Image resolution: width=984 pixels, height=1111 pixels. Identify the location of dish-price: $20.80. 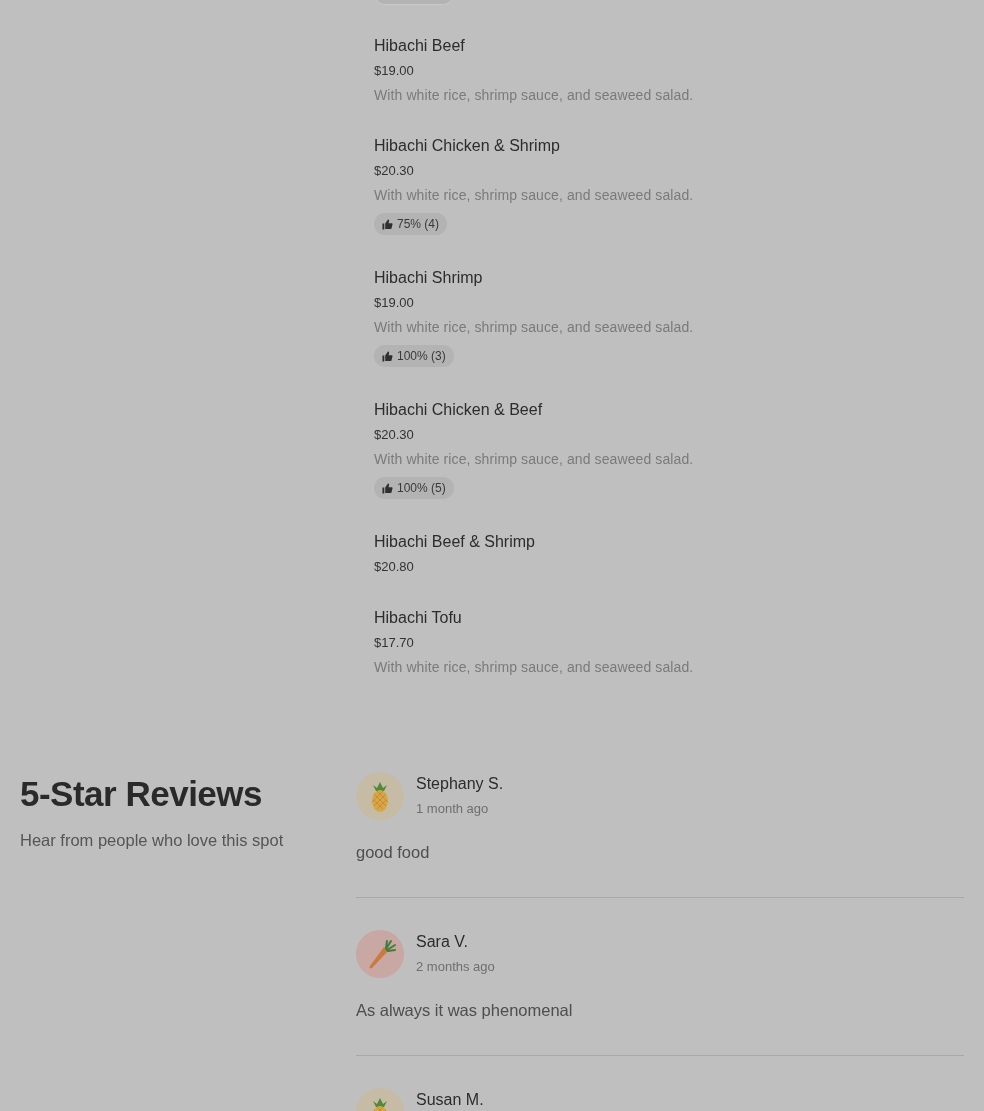
(394, 567).